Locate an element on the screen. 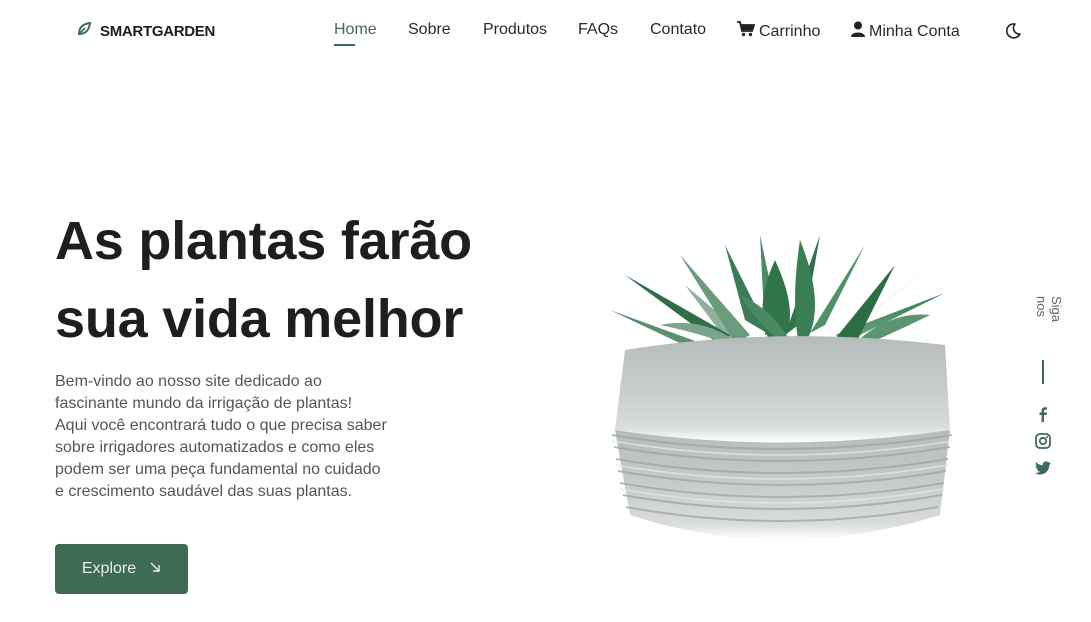  cart-icon is located at coordinates (746, 31).